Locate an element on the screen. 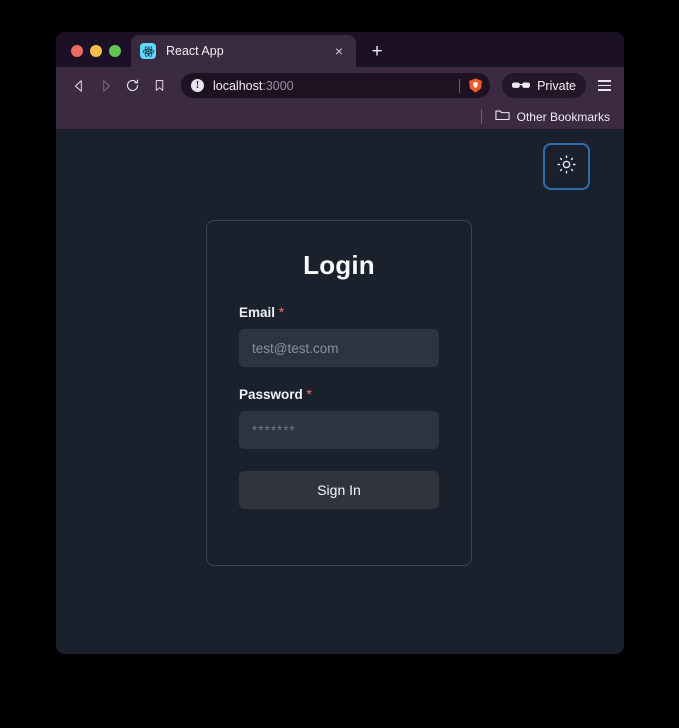 The image size is (679, 728). browser-toolbar: ! localhost:3000 Private is located at coordinates (340, 85).